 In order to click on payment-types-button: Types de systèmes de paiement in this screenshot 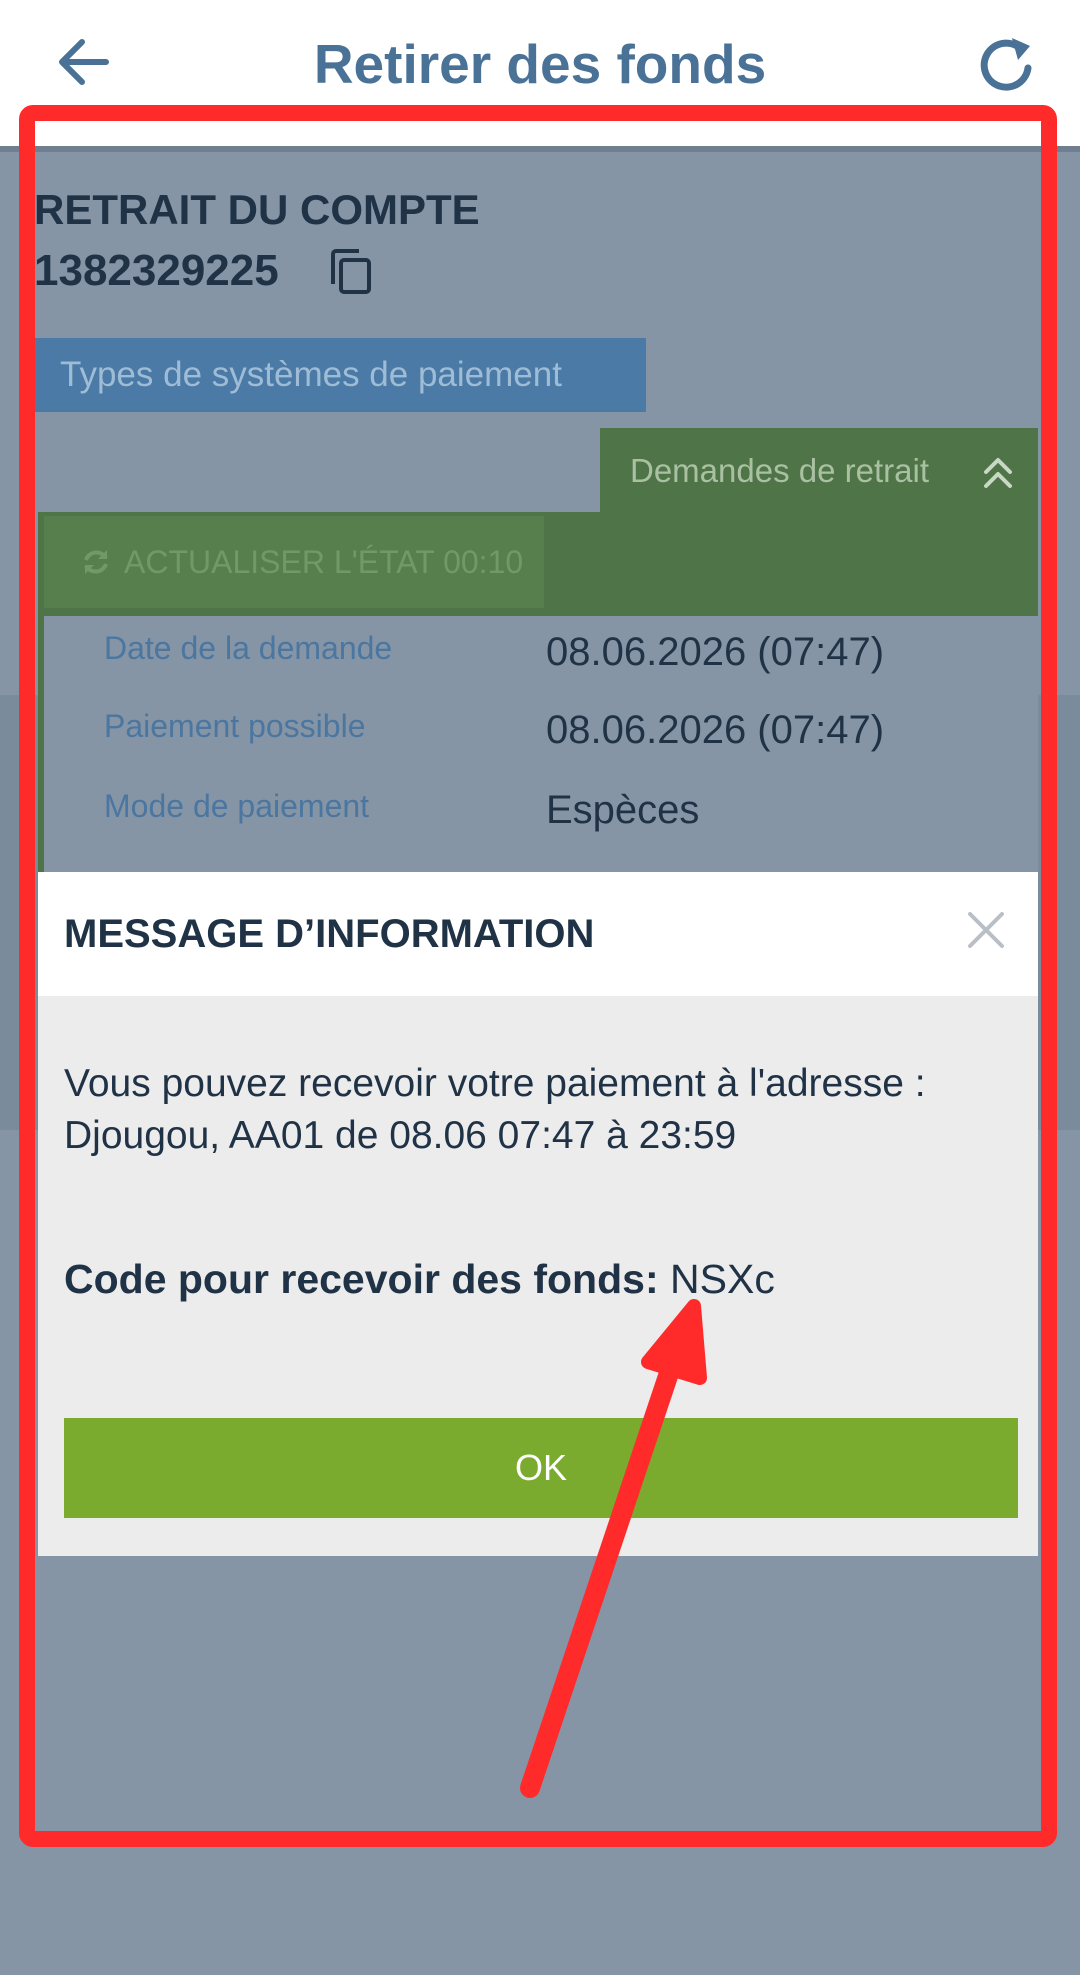, I will do `click(340, 375)`.